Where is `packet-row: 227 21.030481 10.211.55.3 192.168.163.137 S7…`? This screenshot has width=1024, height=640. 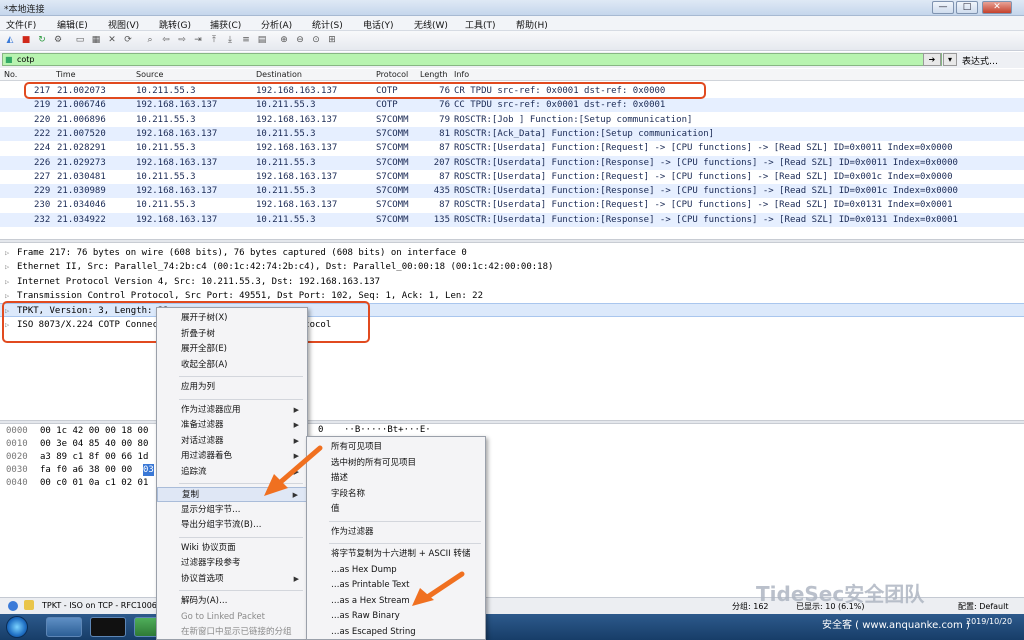 packet-row: 227 21.030481 10.211.55.3 192.168.163.137 S7… is located at coordinates (512, 177).